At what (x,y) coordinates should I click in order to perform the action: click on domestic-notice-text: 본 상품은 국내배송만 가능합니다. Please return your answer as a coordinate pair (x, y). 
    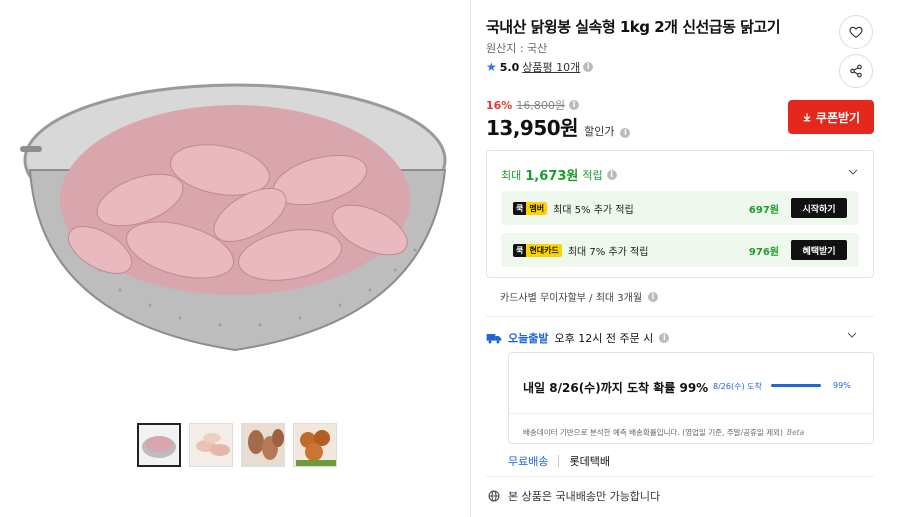
    Looking at the image, I should click on (584, 496).